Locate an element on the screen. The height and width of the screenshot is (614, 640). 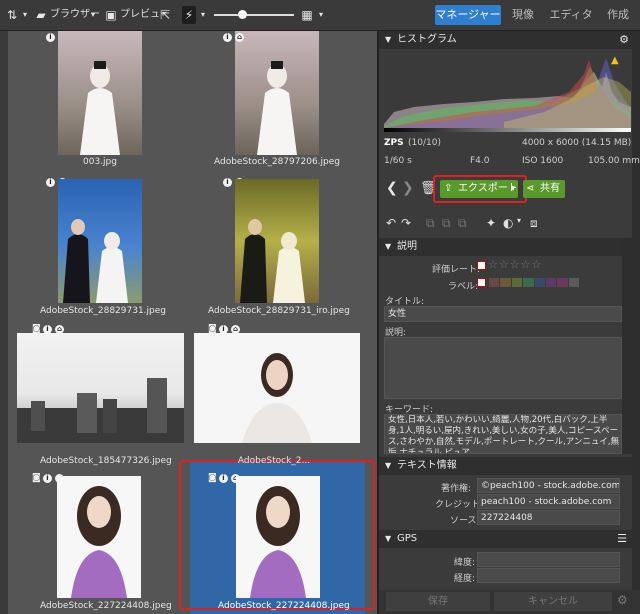
blue-swatch is located at coordinates (539, 282).